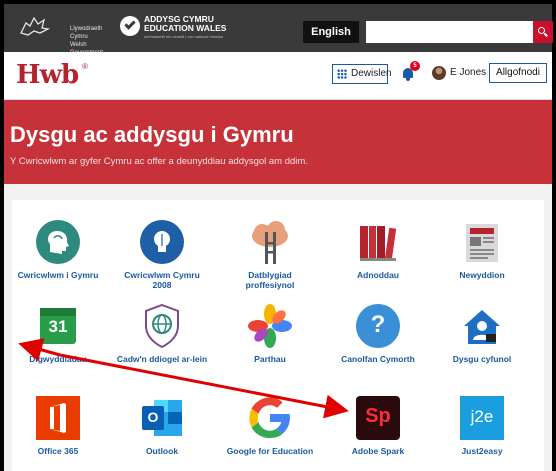 The width and height of the screenshot is (556, 471). I want to click on j2e-icon: j2e, so click(482, 418).